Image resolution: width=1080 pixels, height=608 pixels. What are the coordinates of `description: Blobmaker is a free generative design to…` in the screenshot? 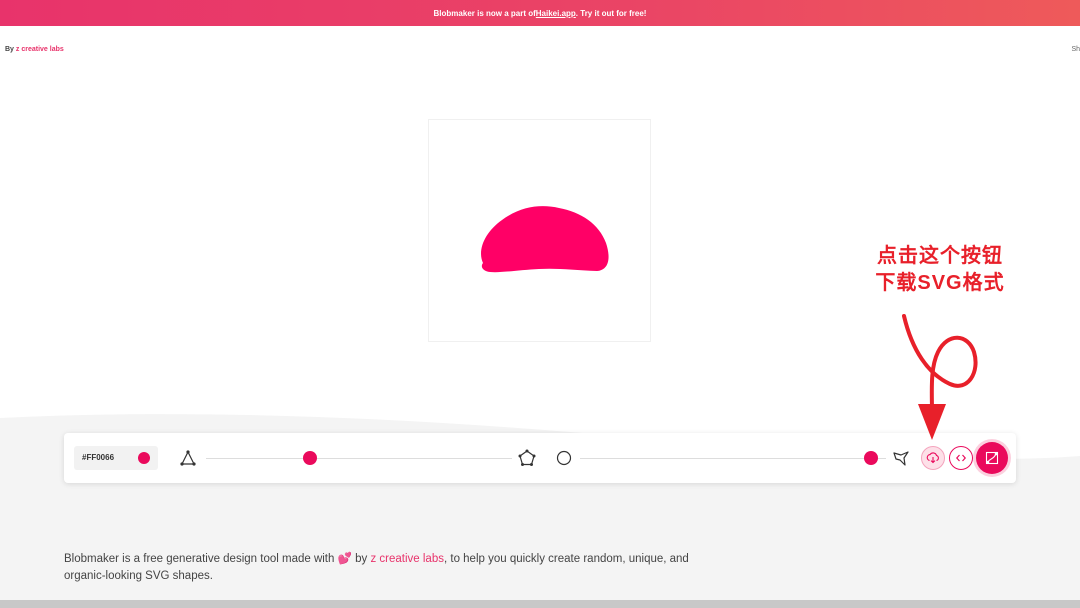 It's located at (414, 568).